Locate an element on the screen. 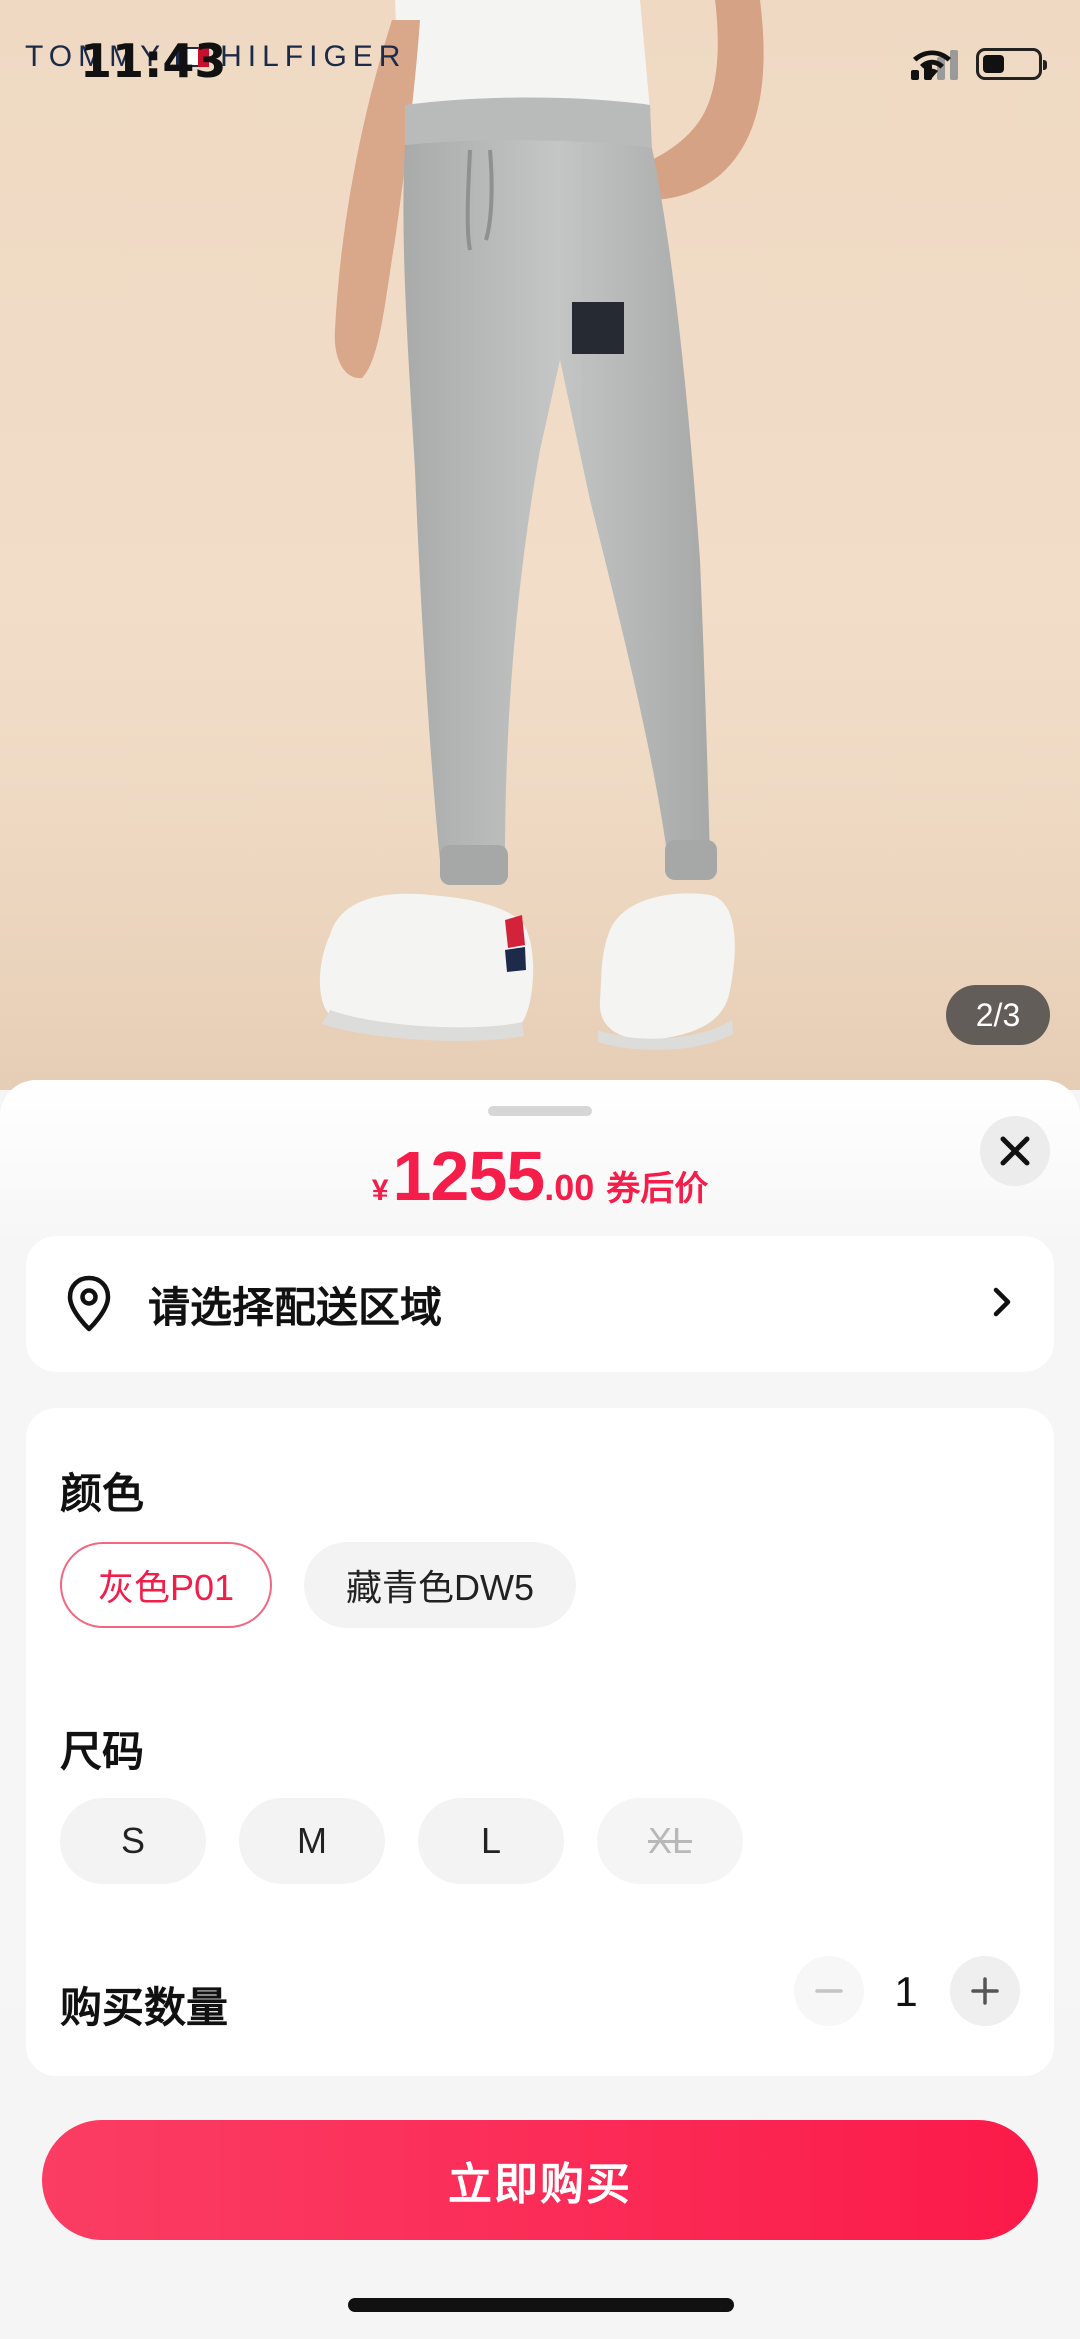  size-section-title: 尺码 is located at coordinates (102, 1751).